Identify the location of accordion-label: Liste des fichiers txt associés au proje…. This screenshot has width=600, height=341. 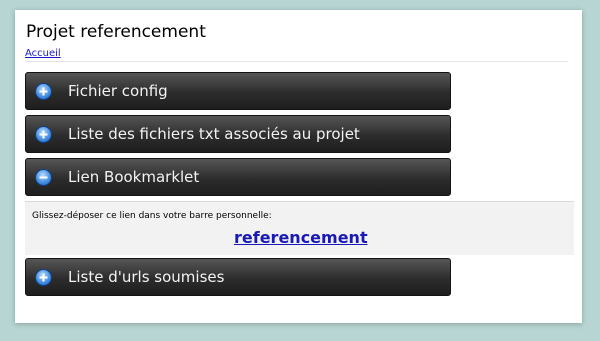
(214, 134).